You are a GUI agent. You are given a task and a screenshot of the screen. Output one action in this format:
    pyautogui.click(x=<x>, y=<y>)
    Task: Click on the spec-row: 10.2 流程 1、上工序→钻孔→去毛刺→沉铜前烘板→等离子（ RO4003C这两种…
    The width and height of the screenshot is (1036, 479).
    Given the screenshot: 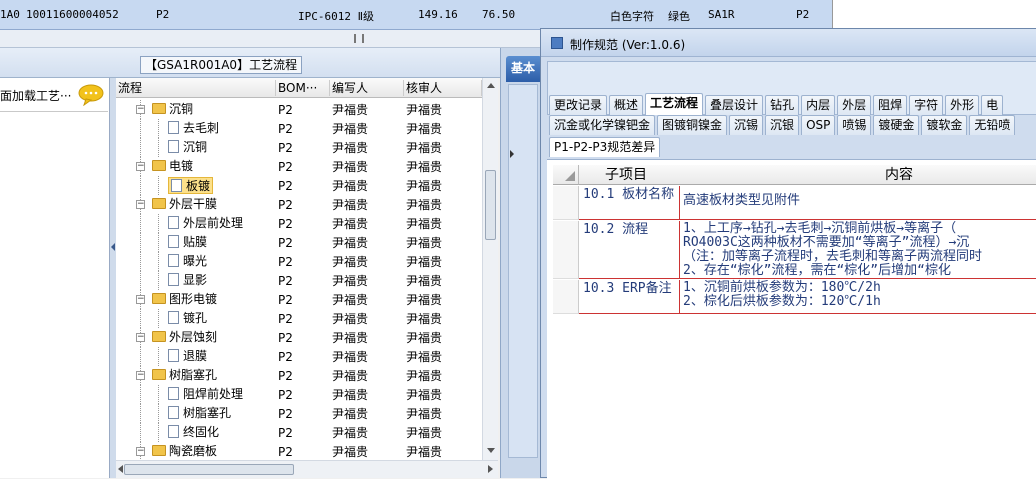 What is the action you would take?
    pyautogui.click(x=807, y=250)
    